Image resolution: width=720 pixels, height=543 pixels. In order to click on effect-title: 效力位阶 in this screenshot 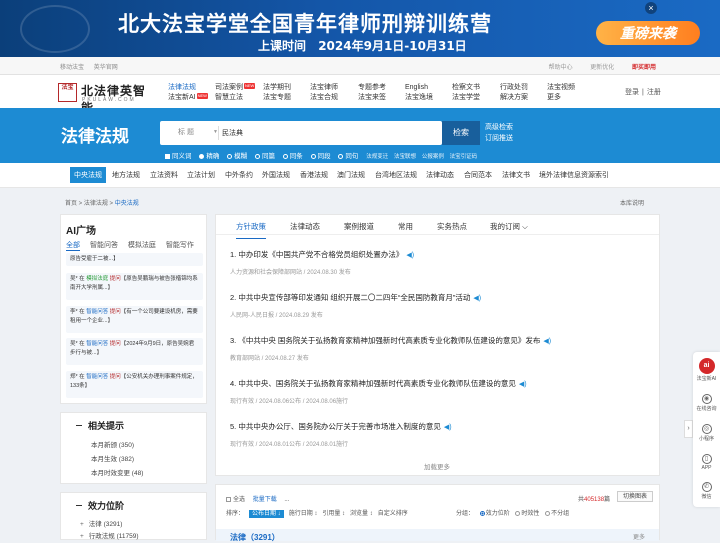, I will do `click(100, 505)`.